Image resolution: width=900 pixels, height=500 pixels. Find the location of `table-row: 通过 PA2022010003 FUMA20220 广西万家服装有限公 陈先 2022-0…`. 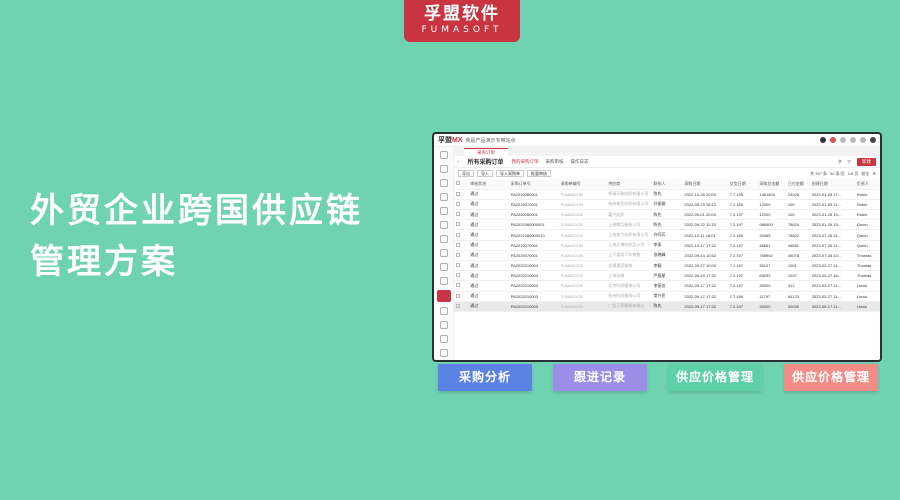

table-row: 通过 PA2022010003 FUMA20220 广西万家服装有限公 陈先 2022-0… is located at coordinates (667, 306).